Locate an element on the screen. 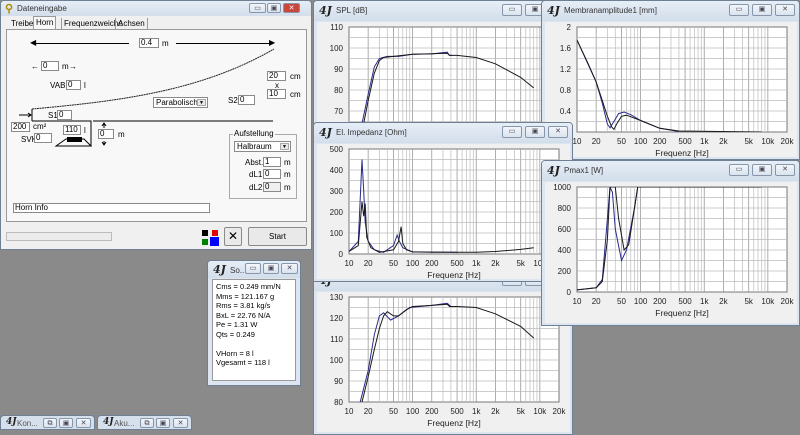 This screenshot has width=800, height=435. y-tick-label: 80 is located at coordinates (338, 90).